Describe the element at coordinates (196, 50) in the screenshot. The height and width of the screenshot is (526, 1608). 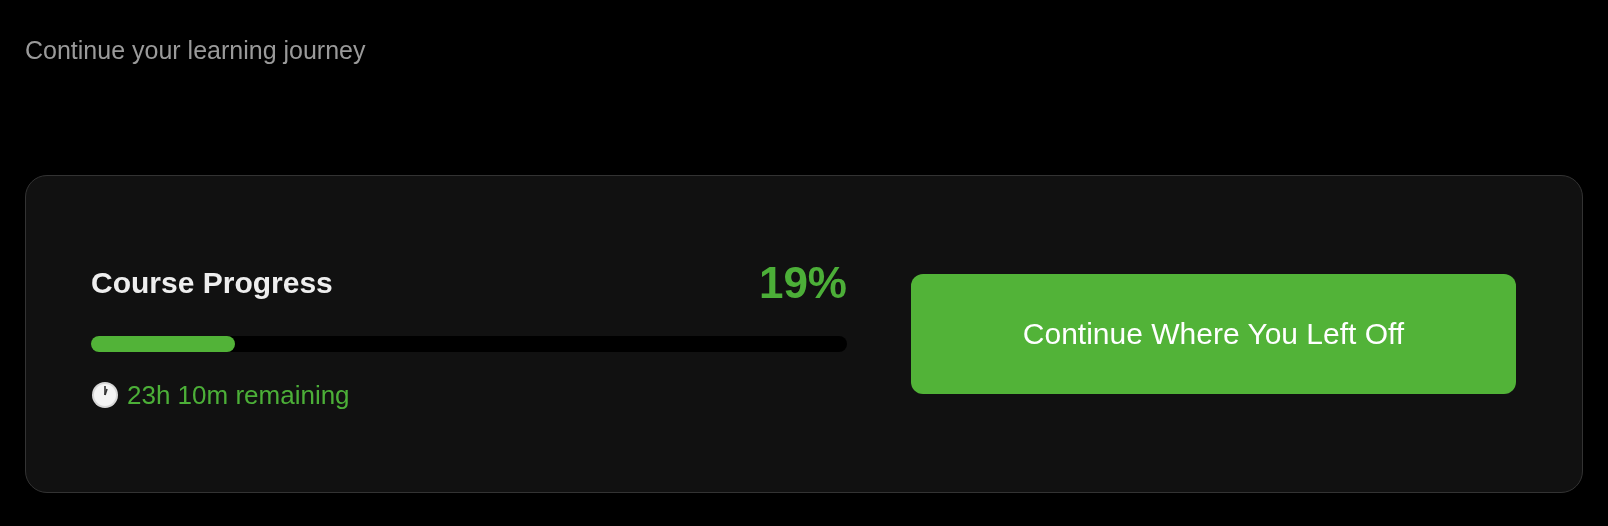
I see `page-subtitle: Continue your learning journey` at that location.